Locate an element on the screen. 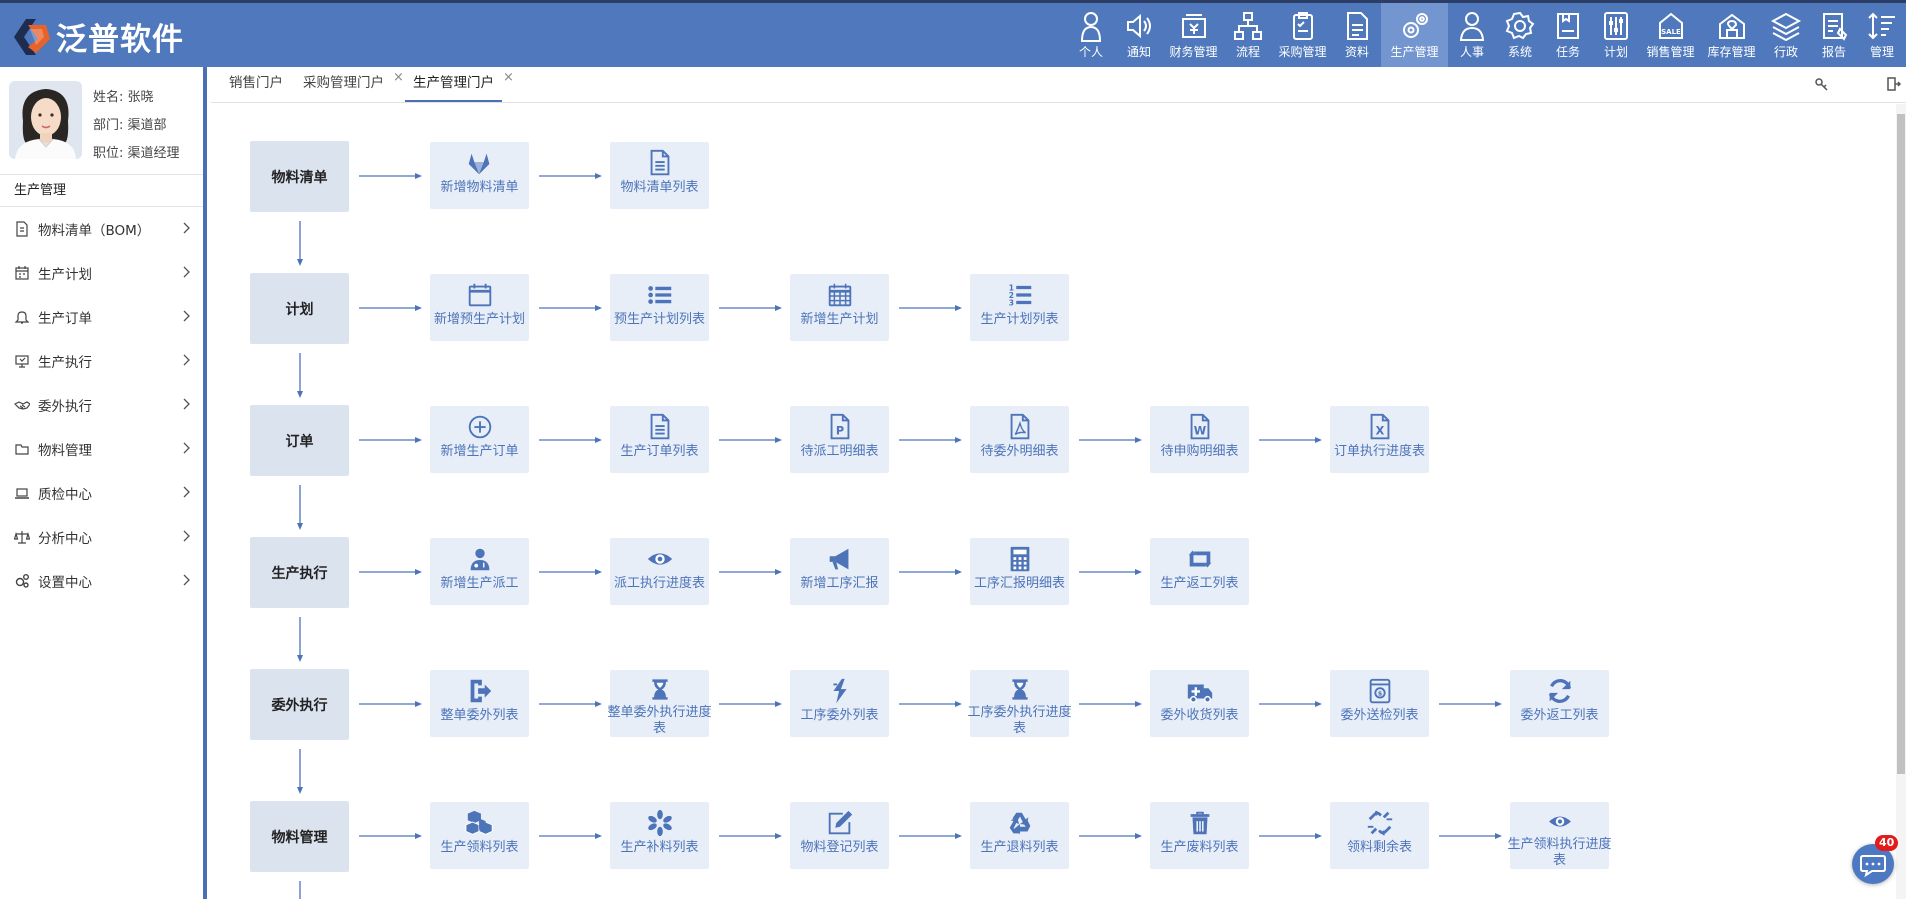  flow-node: 物料清单列表 is located at coordinates (659, 175).